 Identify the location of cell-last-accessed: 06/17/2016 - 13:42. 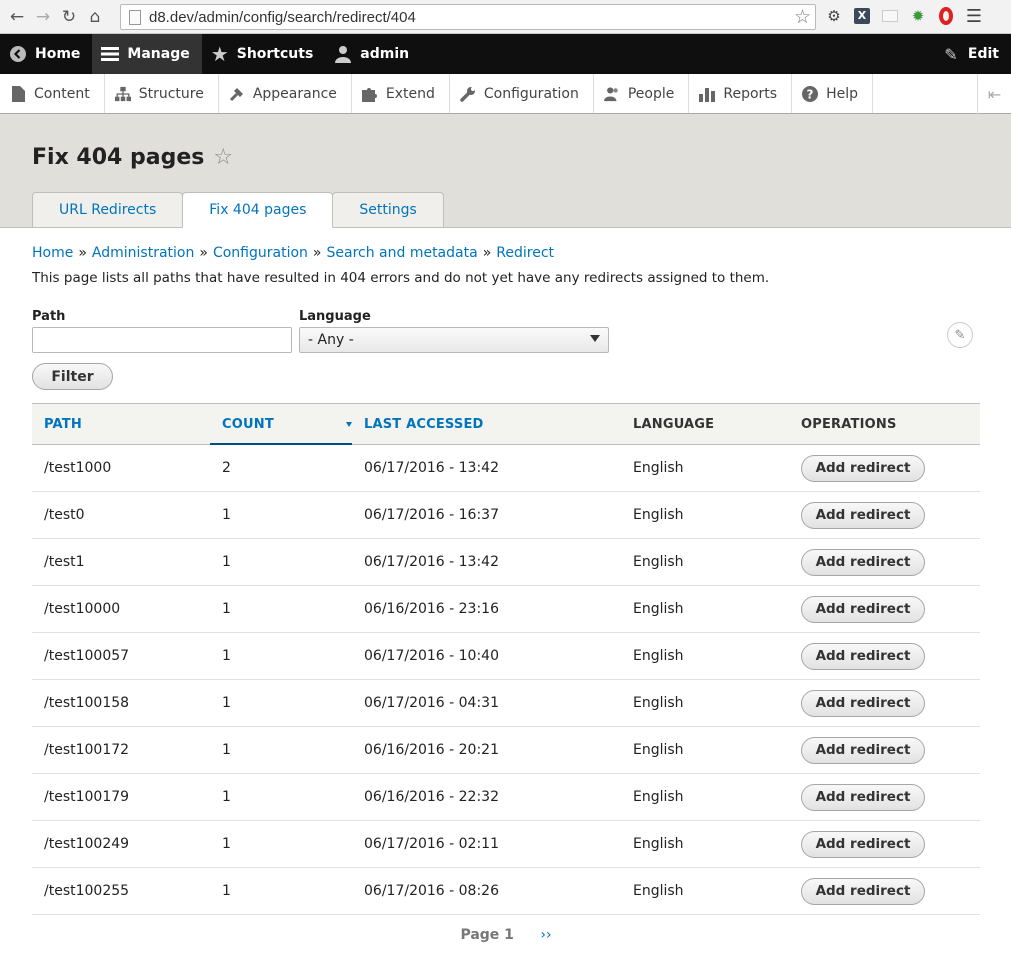
(486, 468).